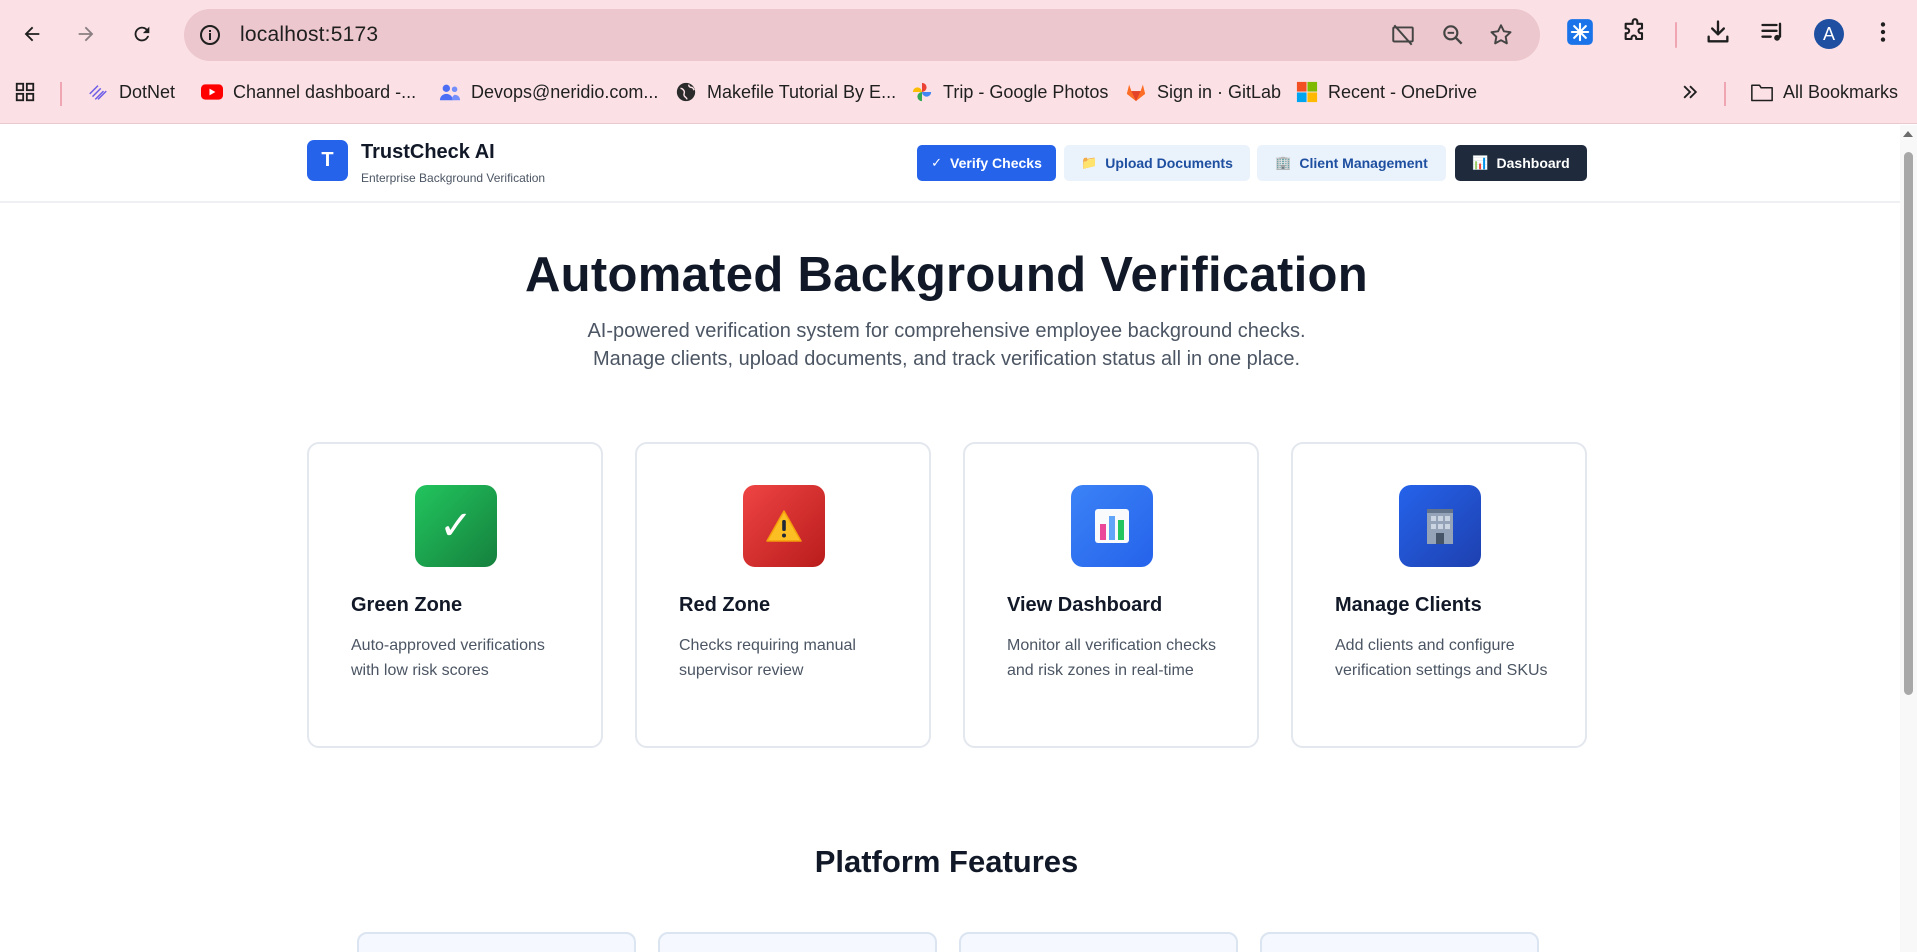  Describe the element at coordinates (862, 35) in the screenshot. I see `address-bar: localhost:5173` at that location.